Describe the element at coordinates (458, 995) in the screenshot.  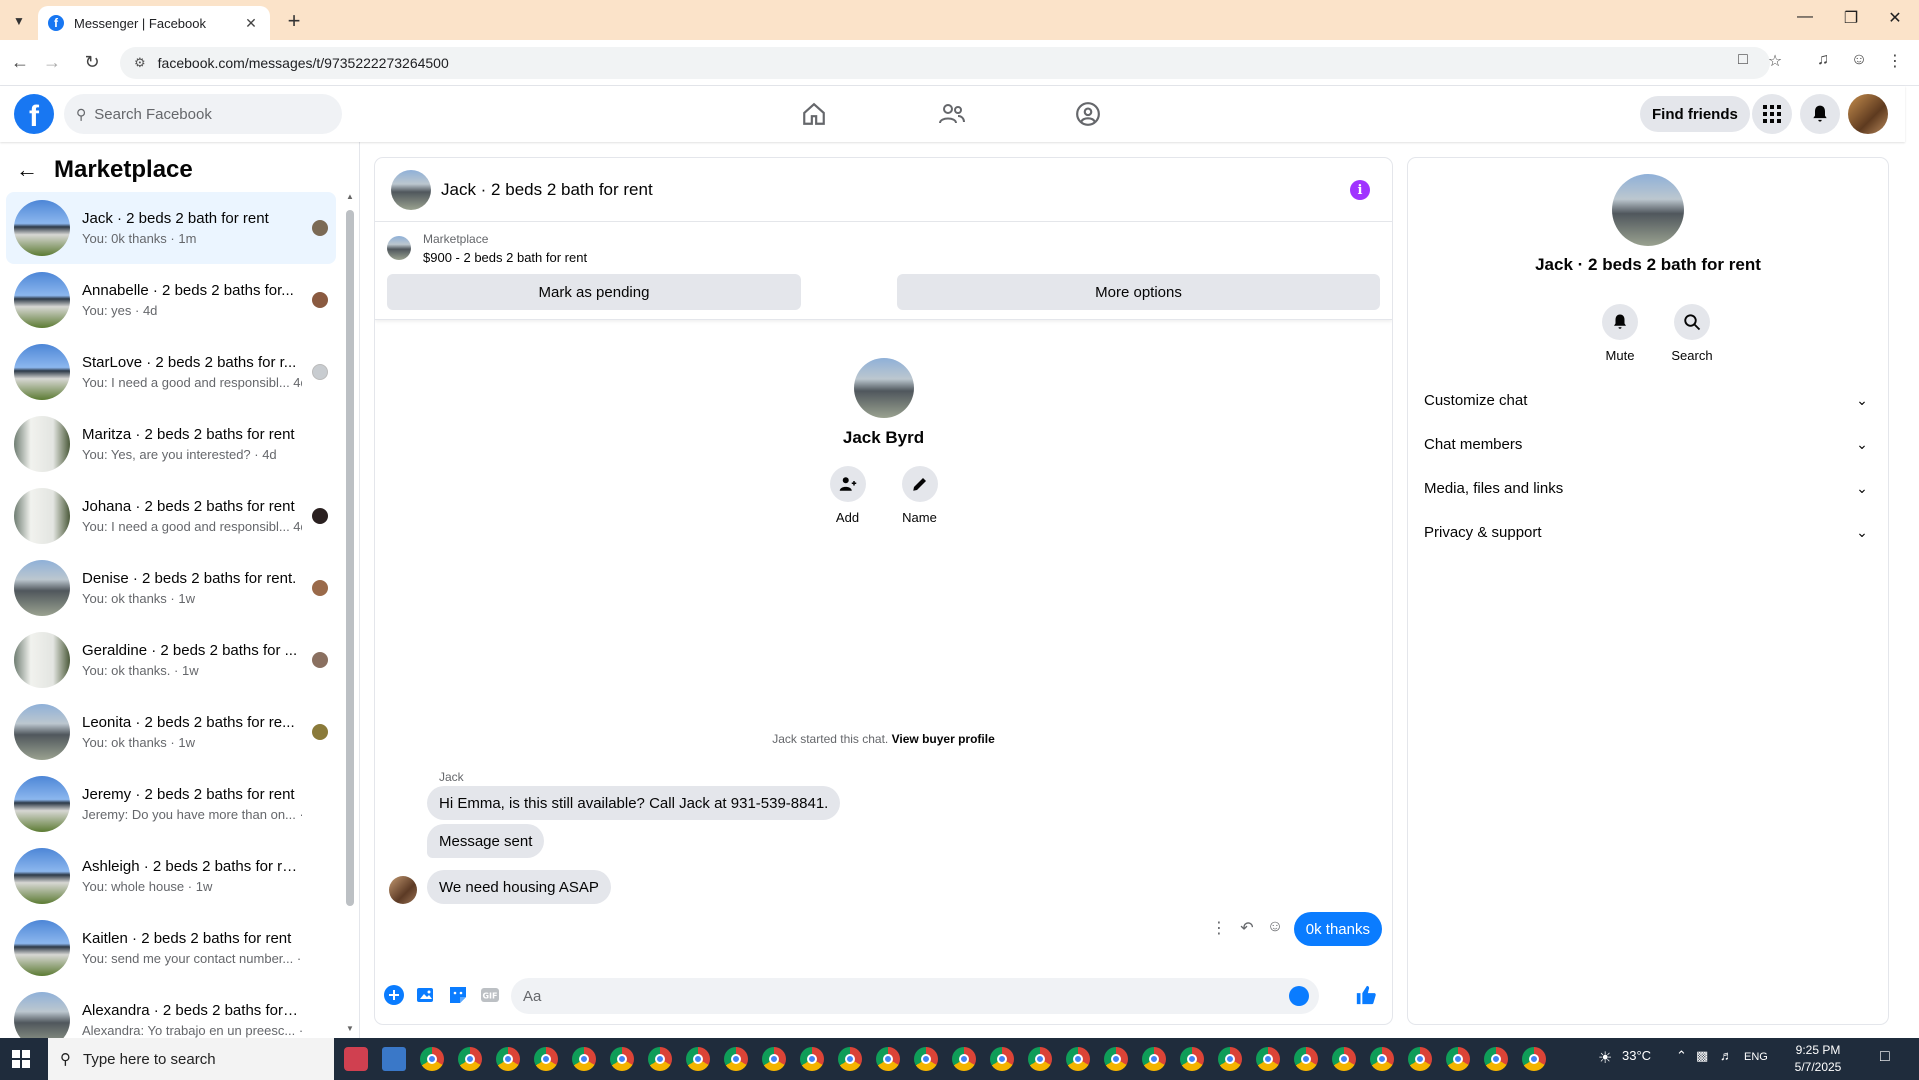
I see `sticker-icon` at that location.